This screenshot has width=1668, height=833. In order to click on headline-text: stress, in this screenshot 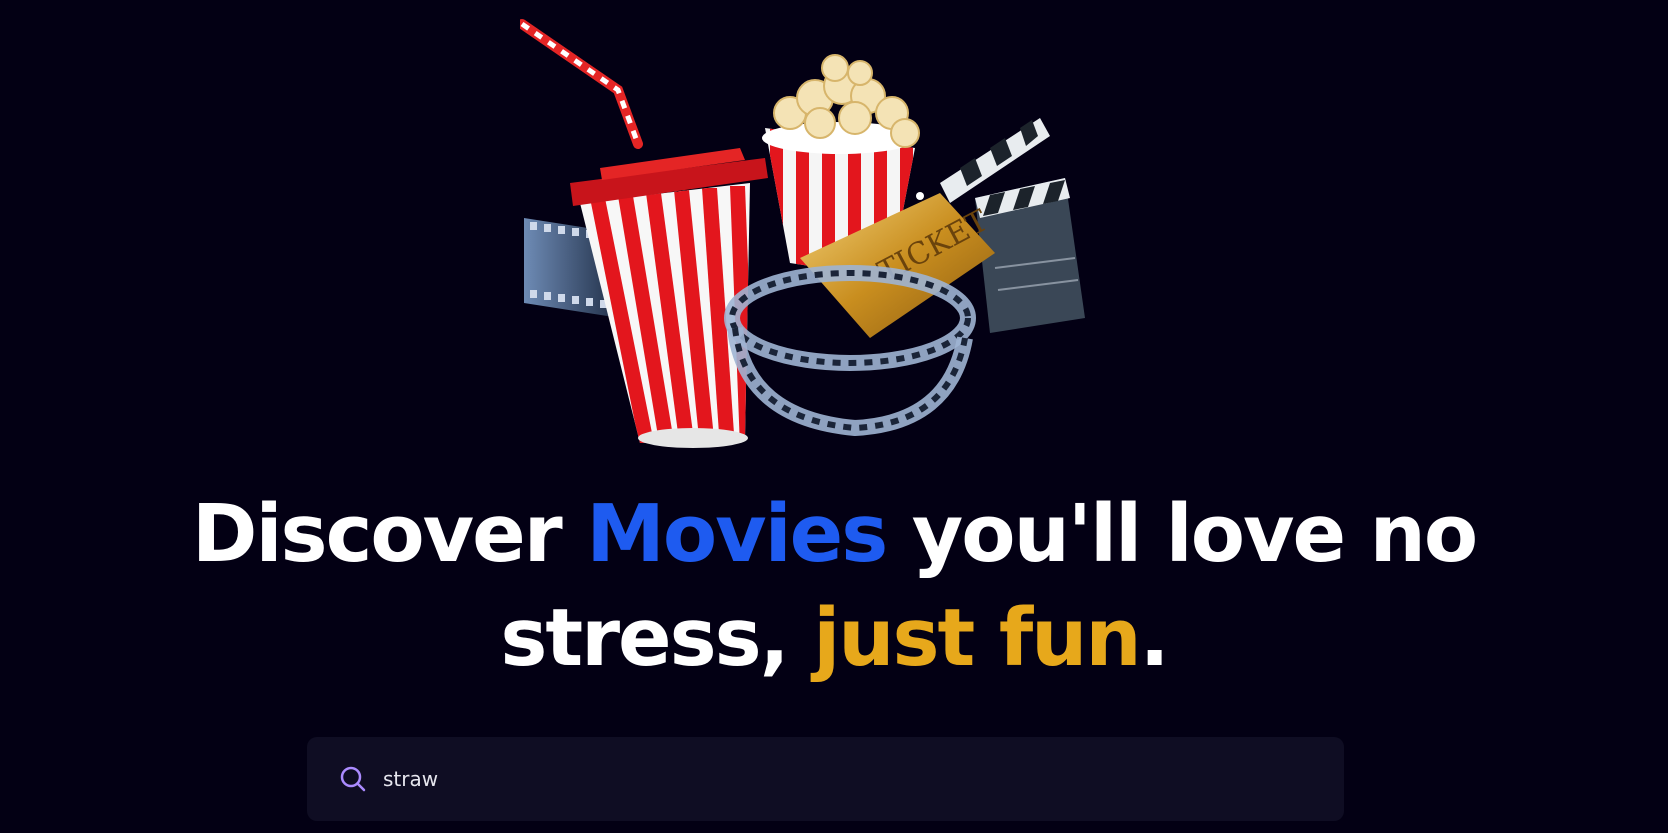, I will do `click(657, 638)`.